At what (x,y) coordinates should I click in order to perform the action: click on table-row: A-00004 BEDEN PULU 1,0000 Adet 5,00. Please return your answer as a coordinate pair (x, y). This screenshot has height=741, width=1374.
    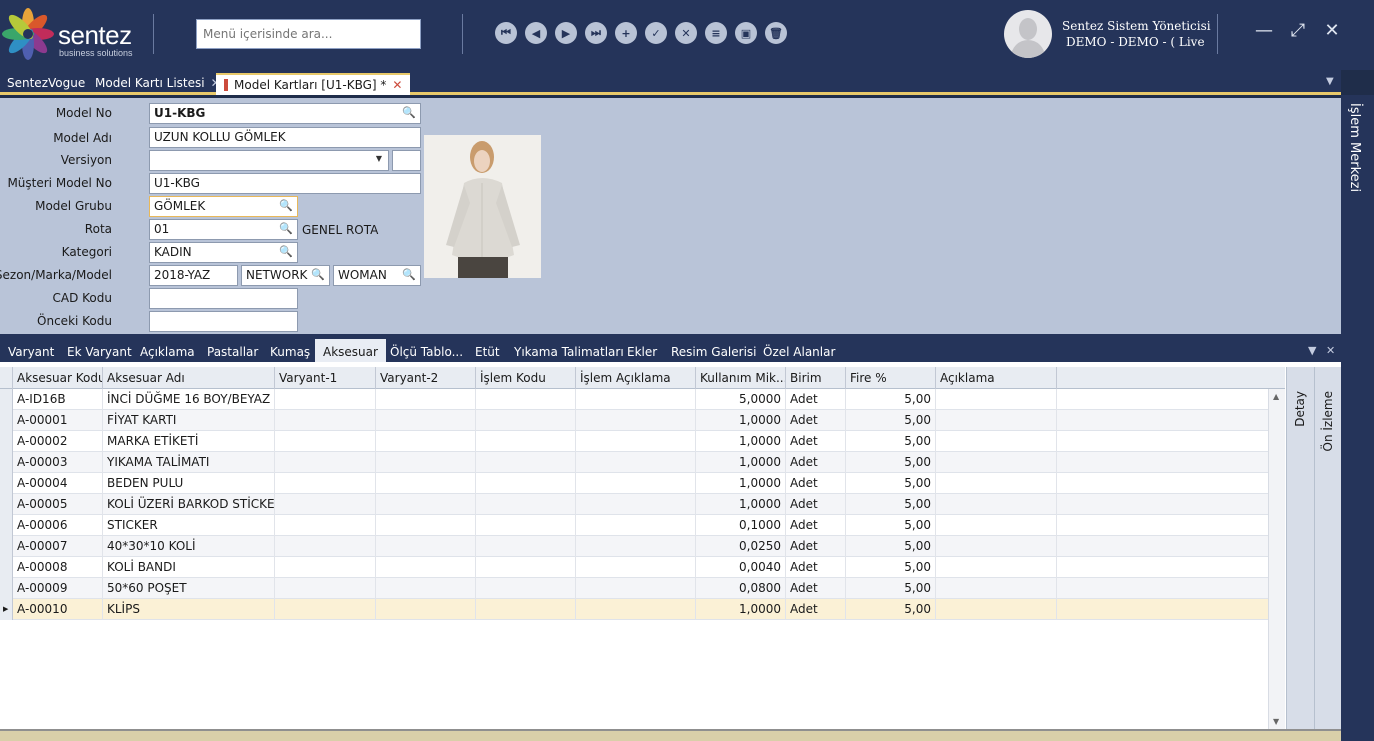
    Looking at the image, I should click on (634, 483).